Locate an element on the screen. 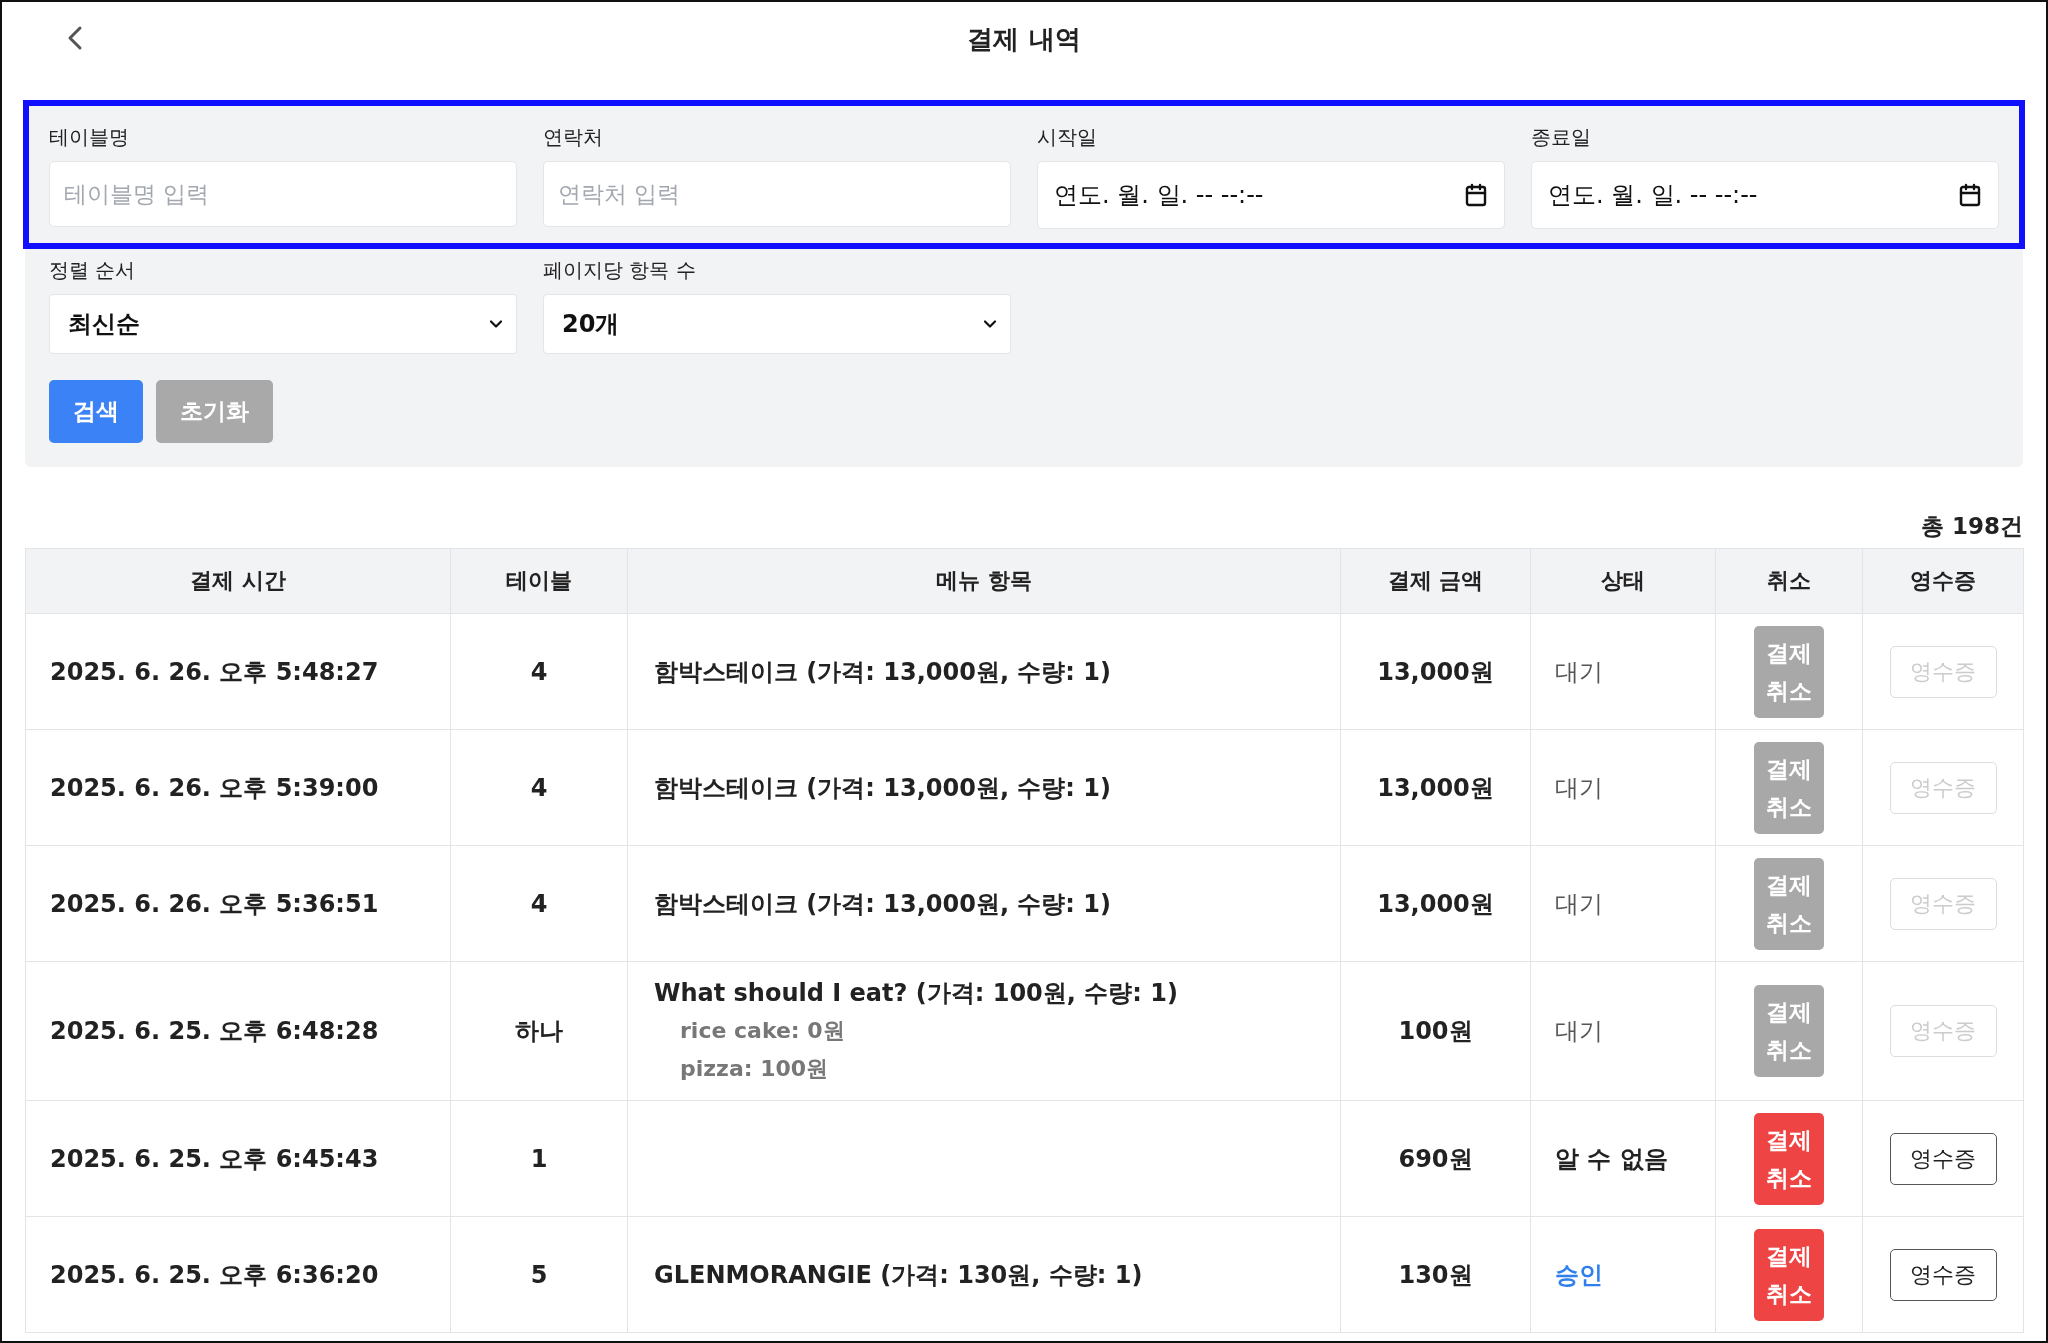 This screenshot has height=1343, width=2048. table-cell: 2025. 6. 26. 오후 5:39:00 is located at coordinates (238, 787).